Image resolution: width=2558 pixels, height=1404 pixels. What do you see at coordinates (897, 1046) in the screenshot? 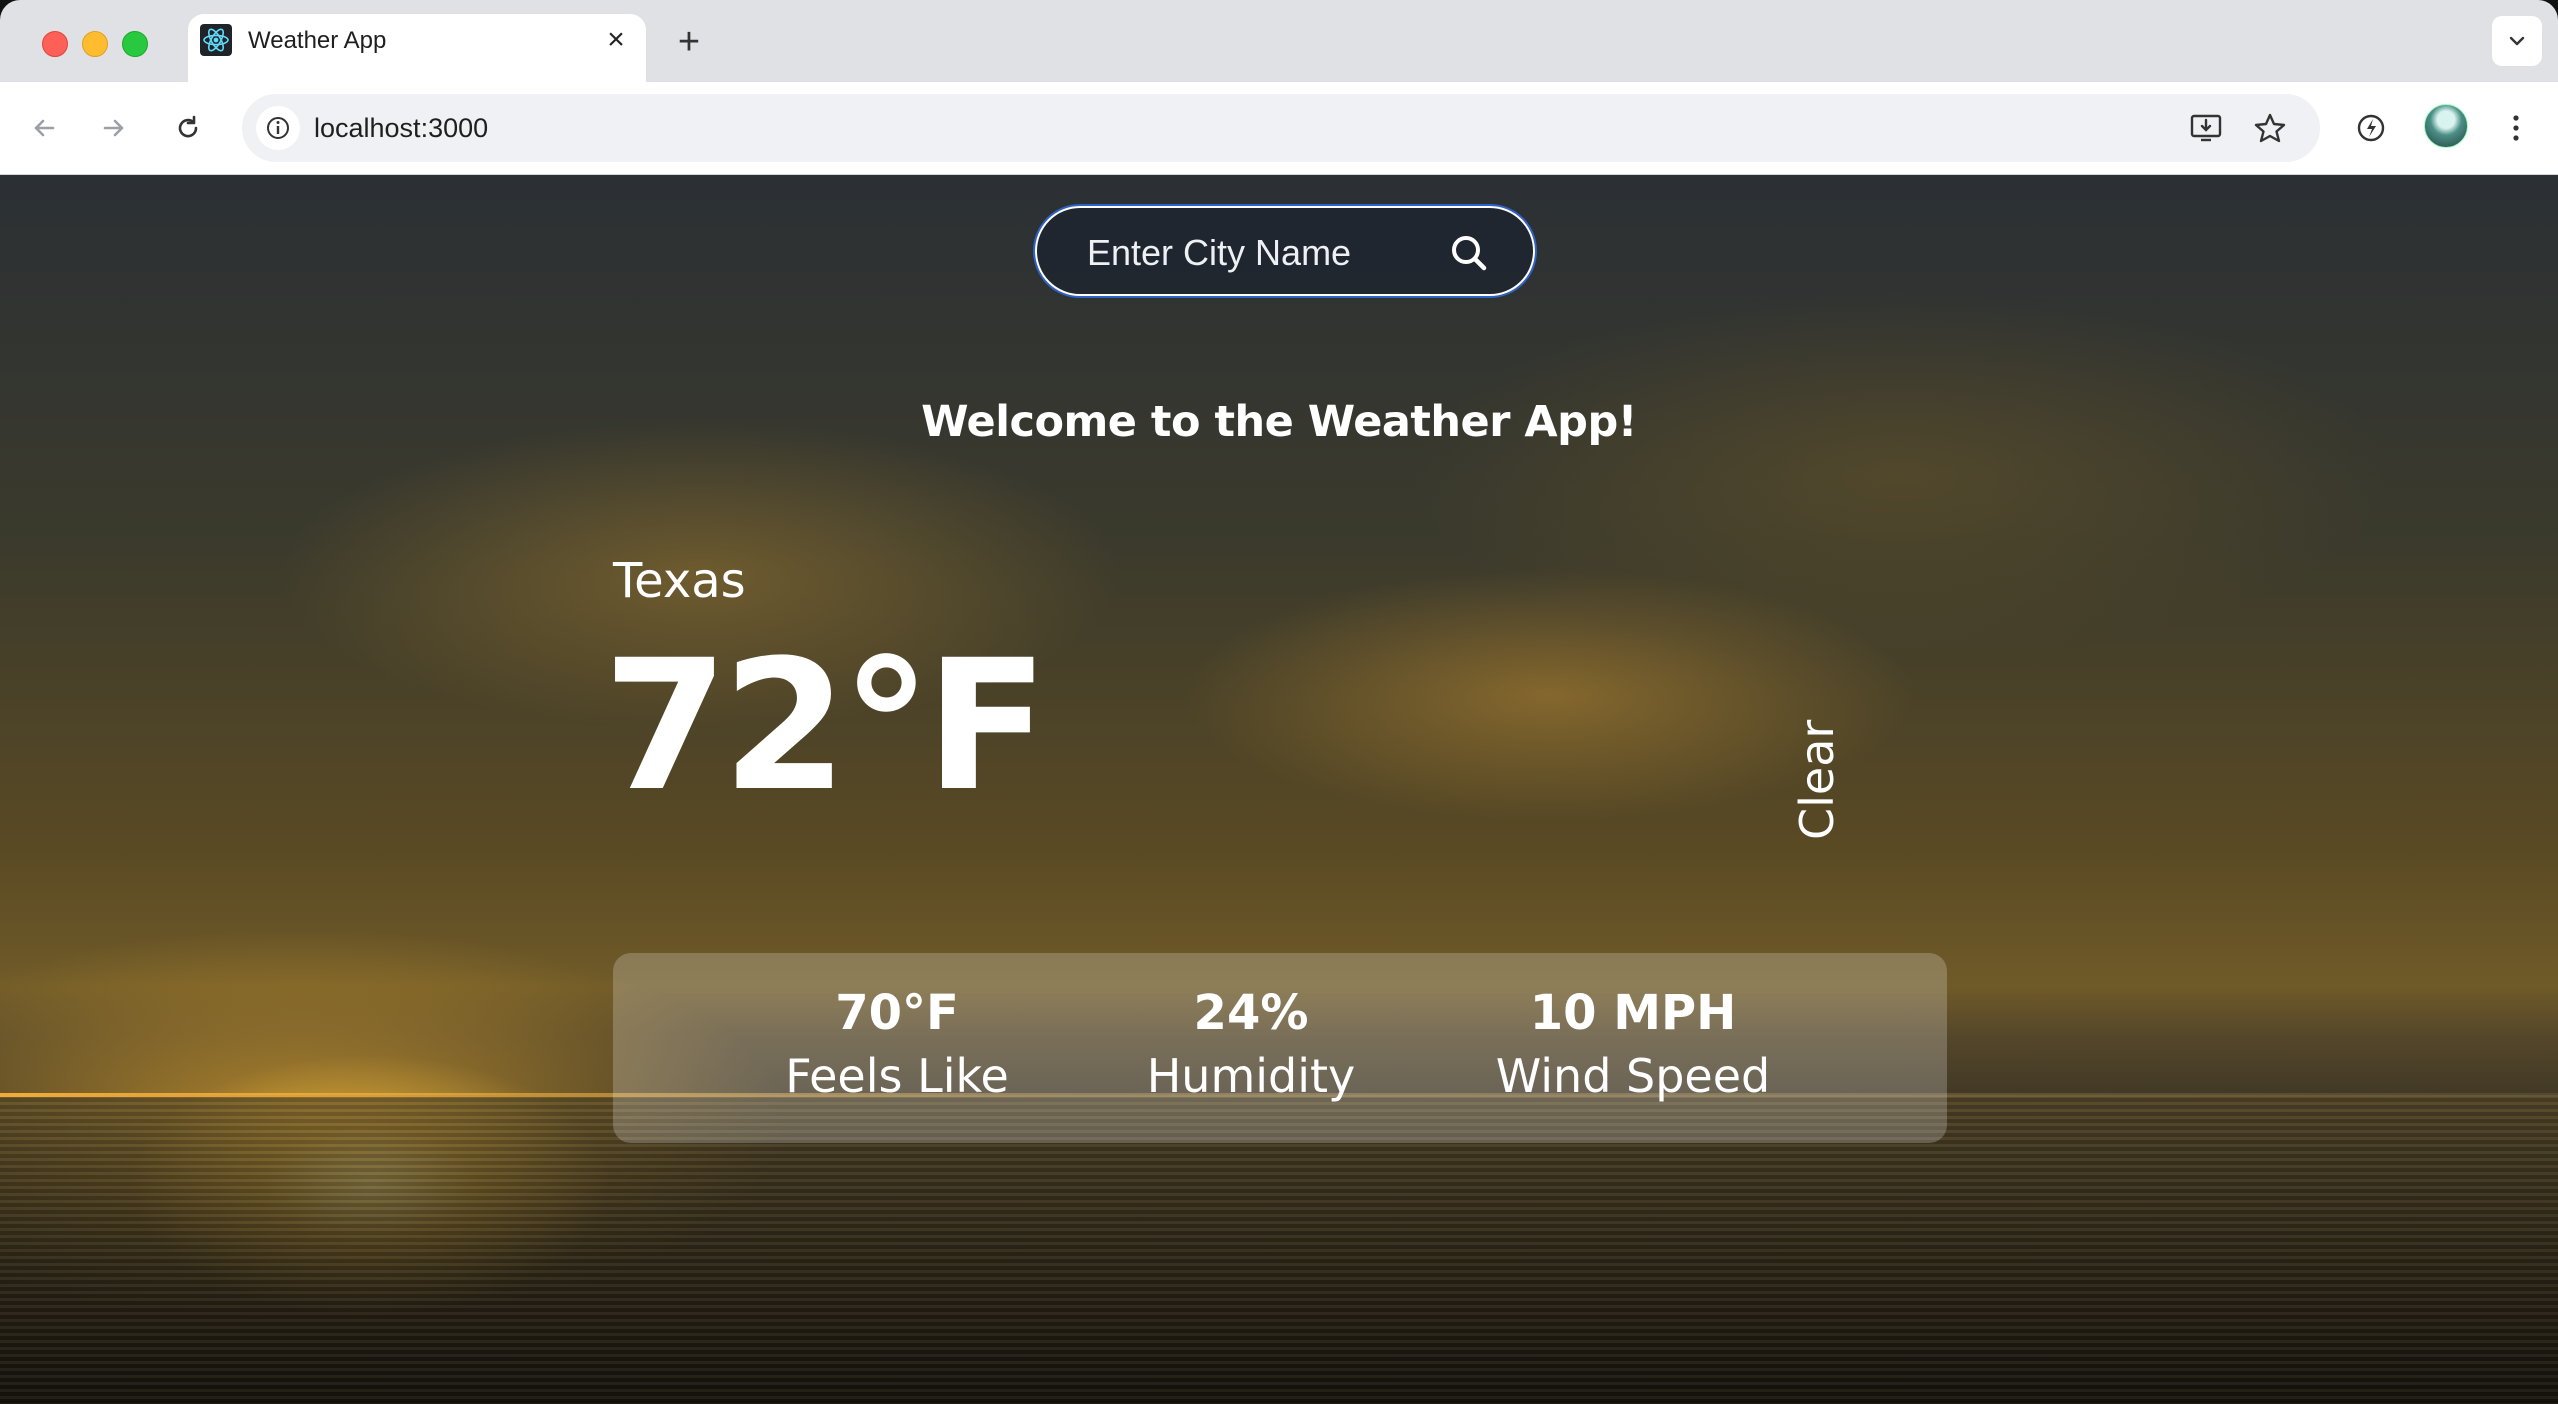
I see `feels-like-stat: 70°F Feels Like` at bounding box center [897, 1046].